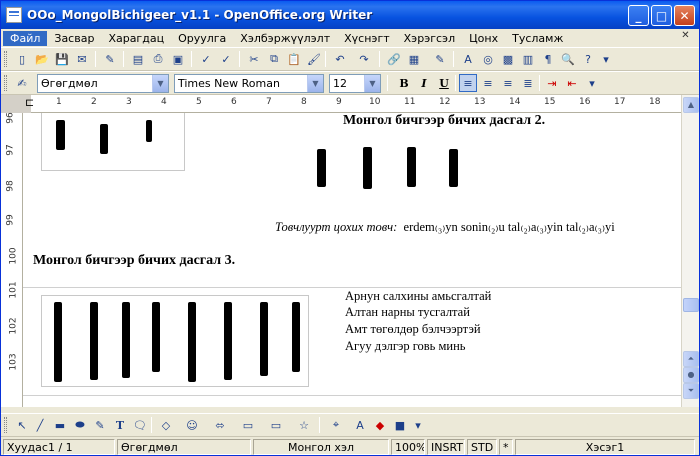 This screenshot has width=700, height=456. Describe the element at coordinates (444, 83) in the screenshot. I see `underline-button: U` at that location.